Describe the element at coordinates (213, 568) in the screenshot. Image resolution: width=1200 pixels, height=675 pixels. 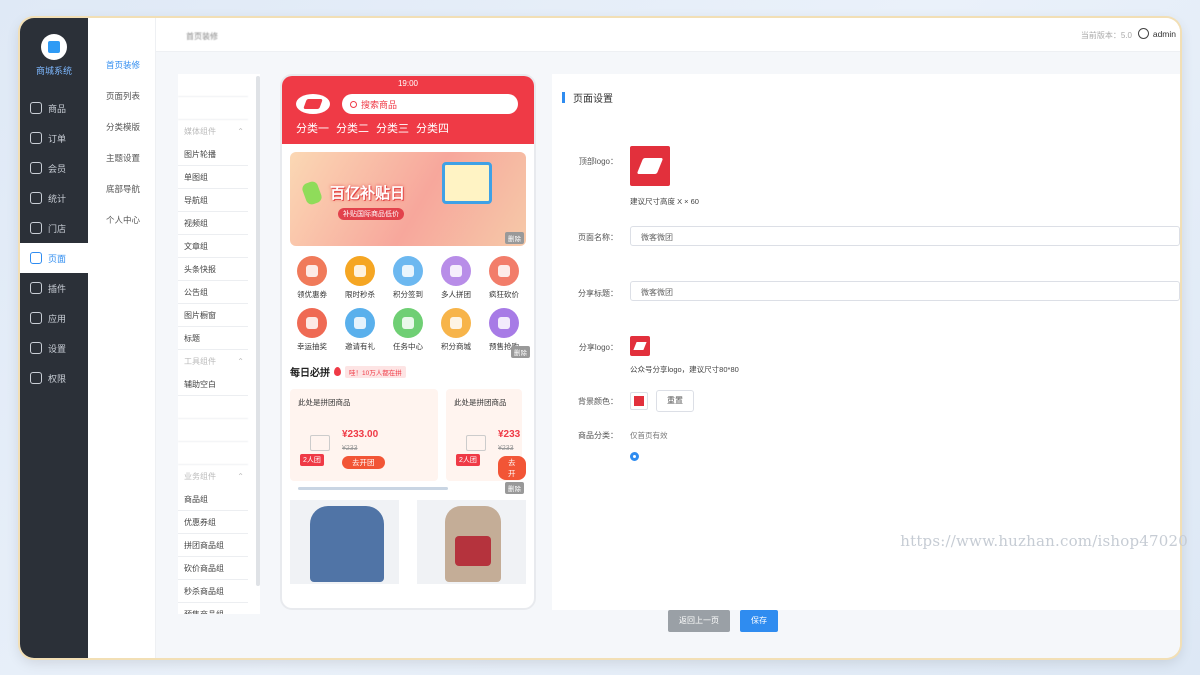
I see `component-item: 砍价商品组` at that location.